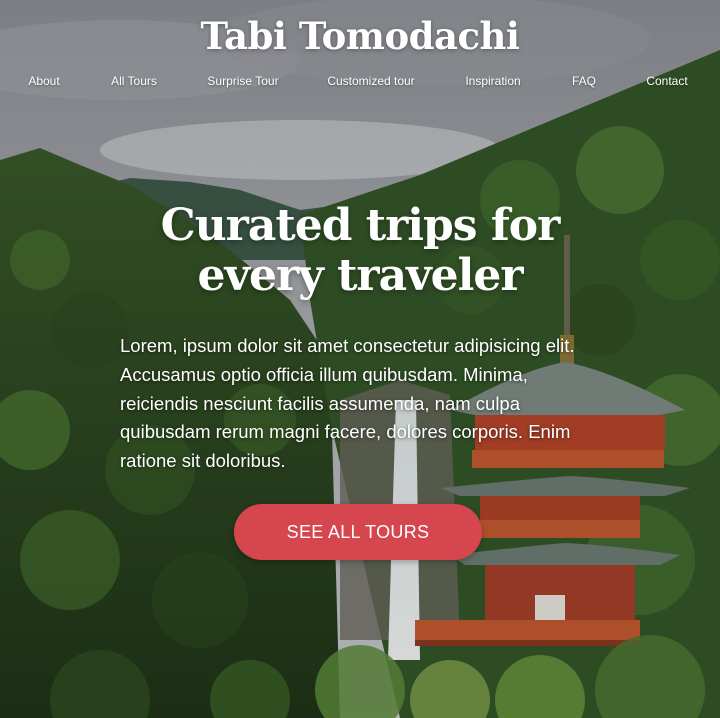 This screenshot has width=720, height=718. What do you see at coordinates (360, 275) in the screenshot?
I see `hero-headline-line-2: every traveler` at bounding box center [360, 275].